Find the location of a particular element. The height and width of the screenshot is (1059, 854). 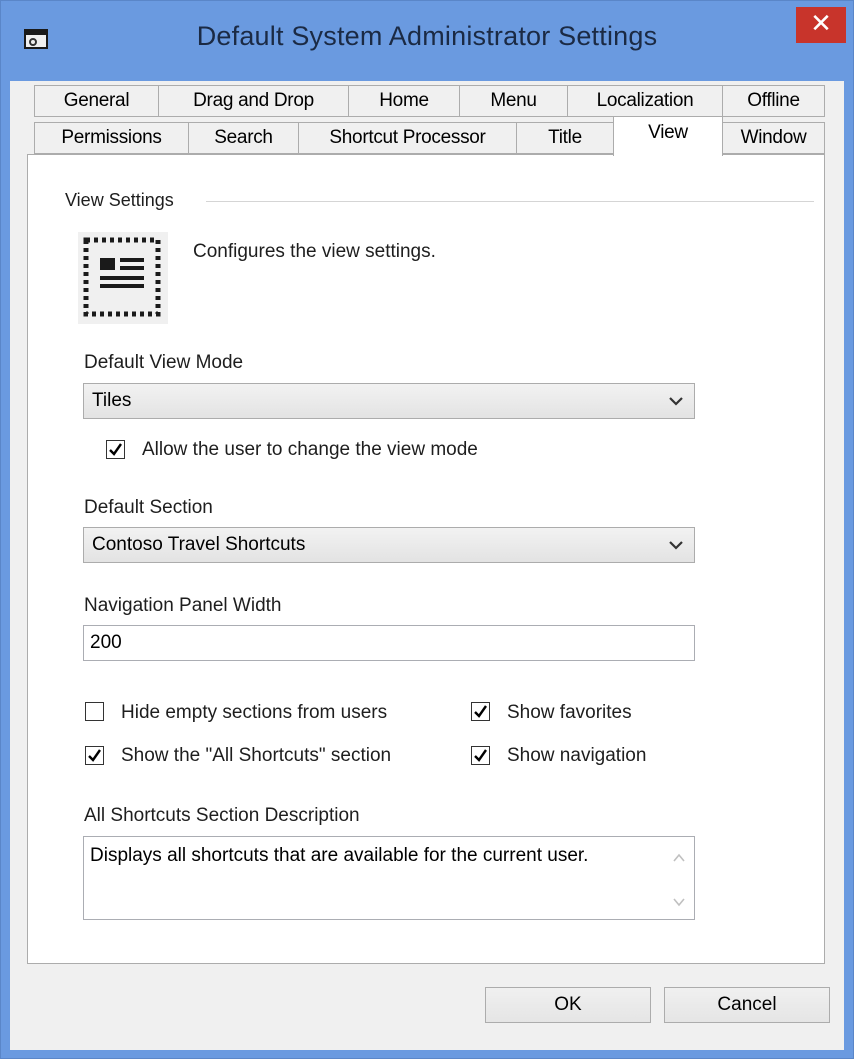

show-navigation-label: Show navigation is located at coordinates (576, 756).